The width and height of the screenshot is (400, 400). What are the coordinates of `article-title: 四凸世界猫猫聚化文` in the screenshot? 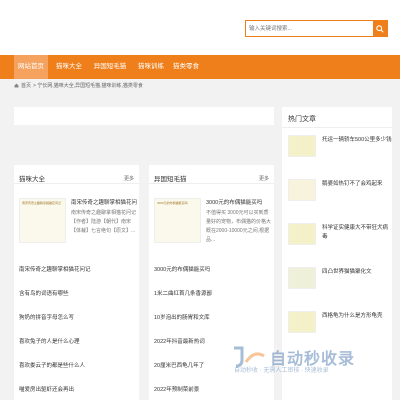 It's located at (357, 272).